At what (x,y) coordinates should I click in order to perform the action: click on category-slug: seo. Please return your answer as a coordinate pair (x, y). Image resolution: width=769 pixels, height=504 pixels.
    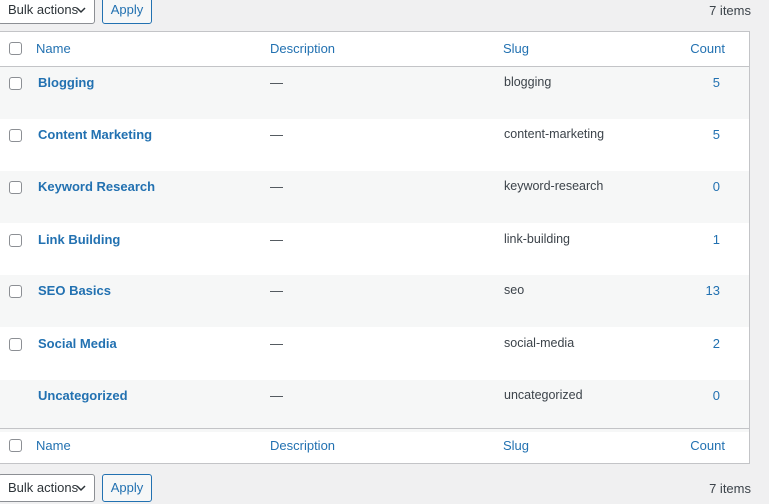
    Looking at the image, I should click on (514, 290).